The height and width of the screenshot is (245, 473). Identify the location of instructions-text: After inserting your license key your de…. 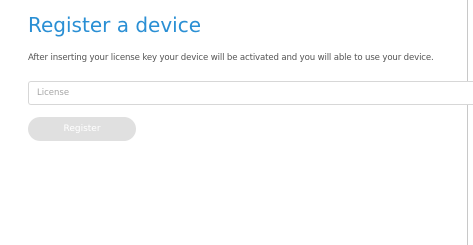
(231, 58).